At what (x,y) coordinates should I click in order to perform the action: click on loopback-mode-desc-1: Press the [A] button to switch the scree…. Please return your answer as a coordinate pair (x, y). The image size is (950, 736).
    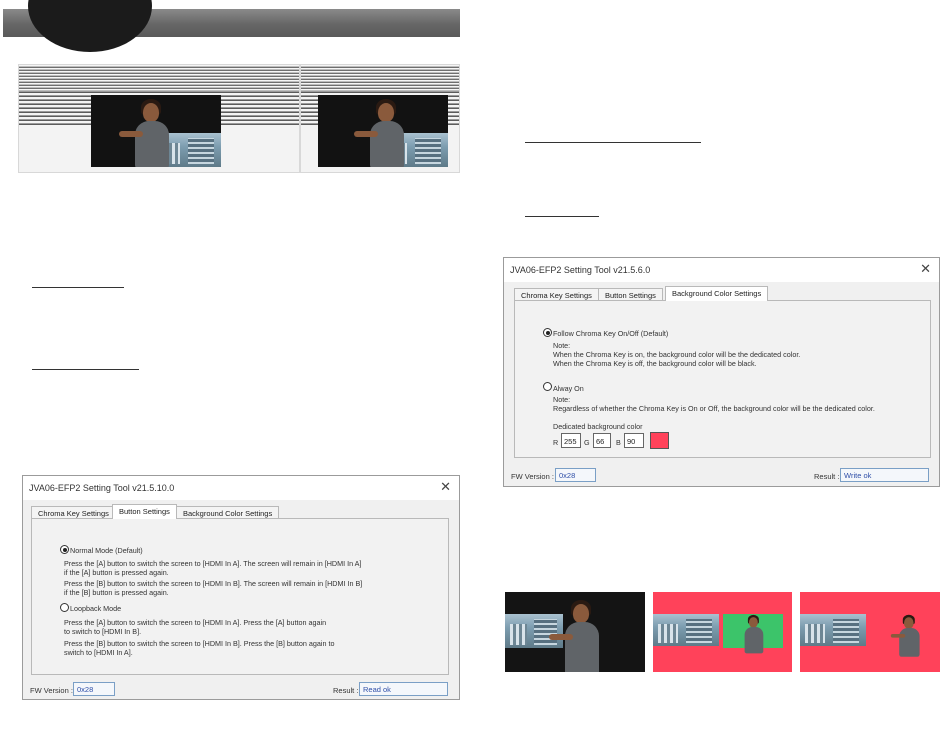
    Looking at the image, I should click on (195, 622).